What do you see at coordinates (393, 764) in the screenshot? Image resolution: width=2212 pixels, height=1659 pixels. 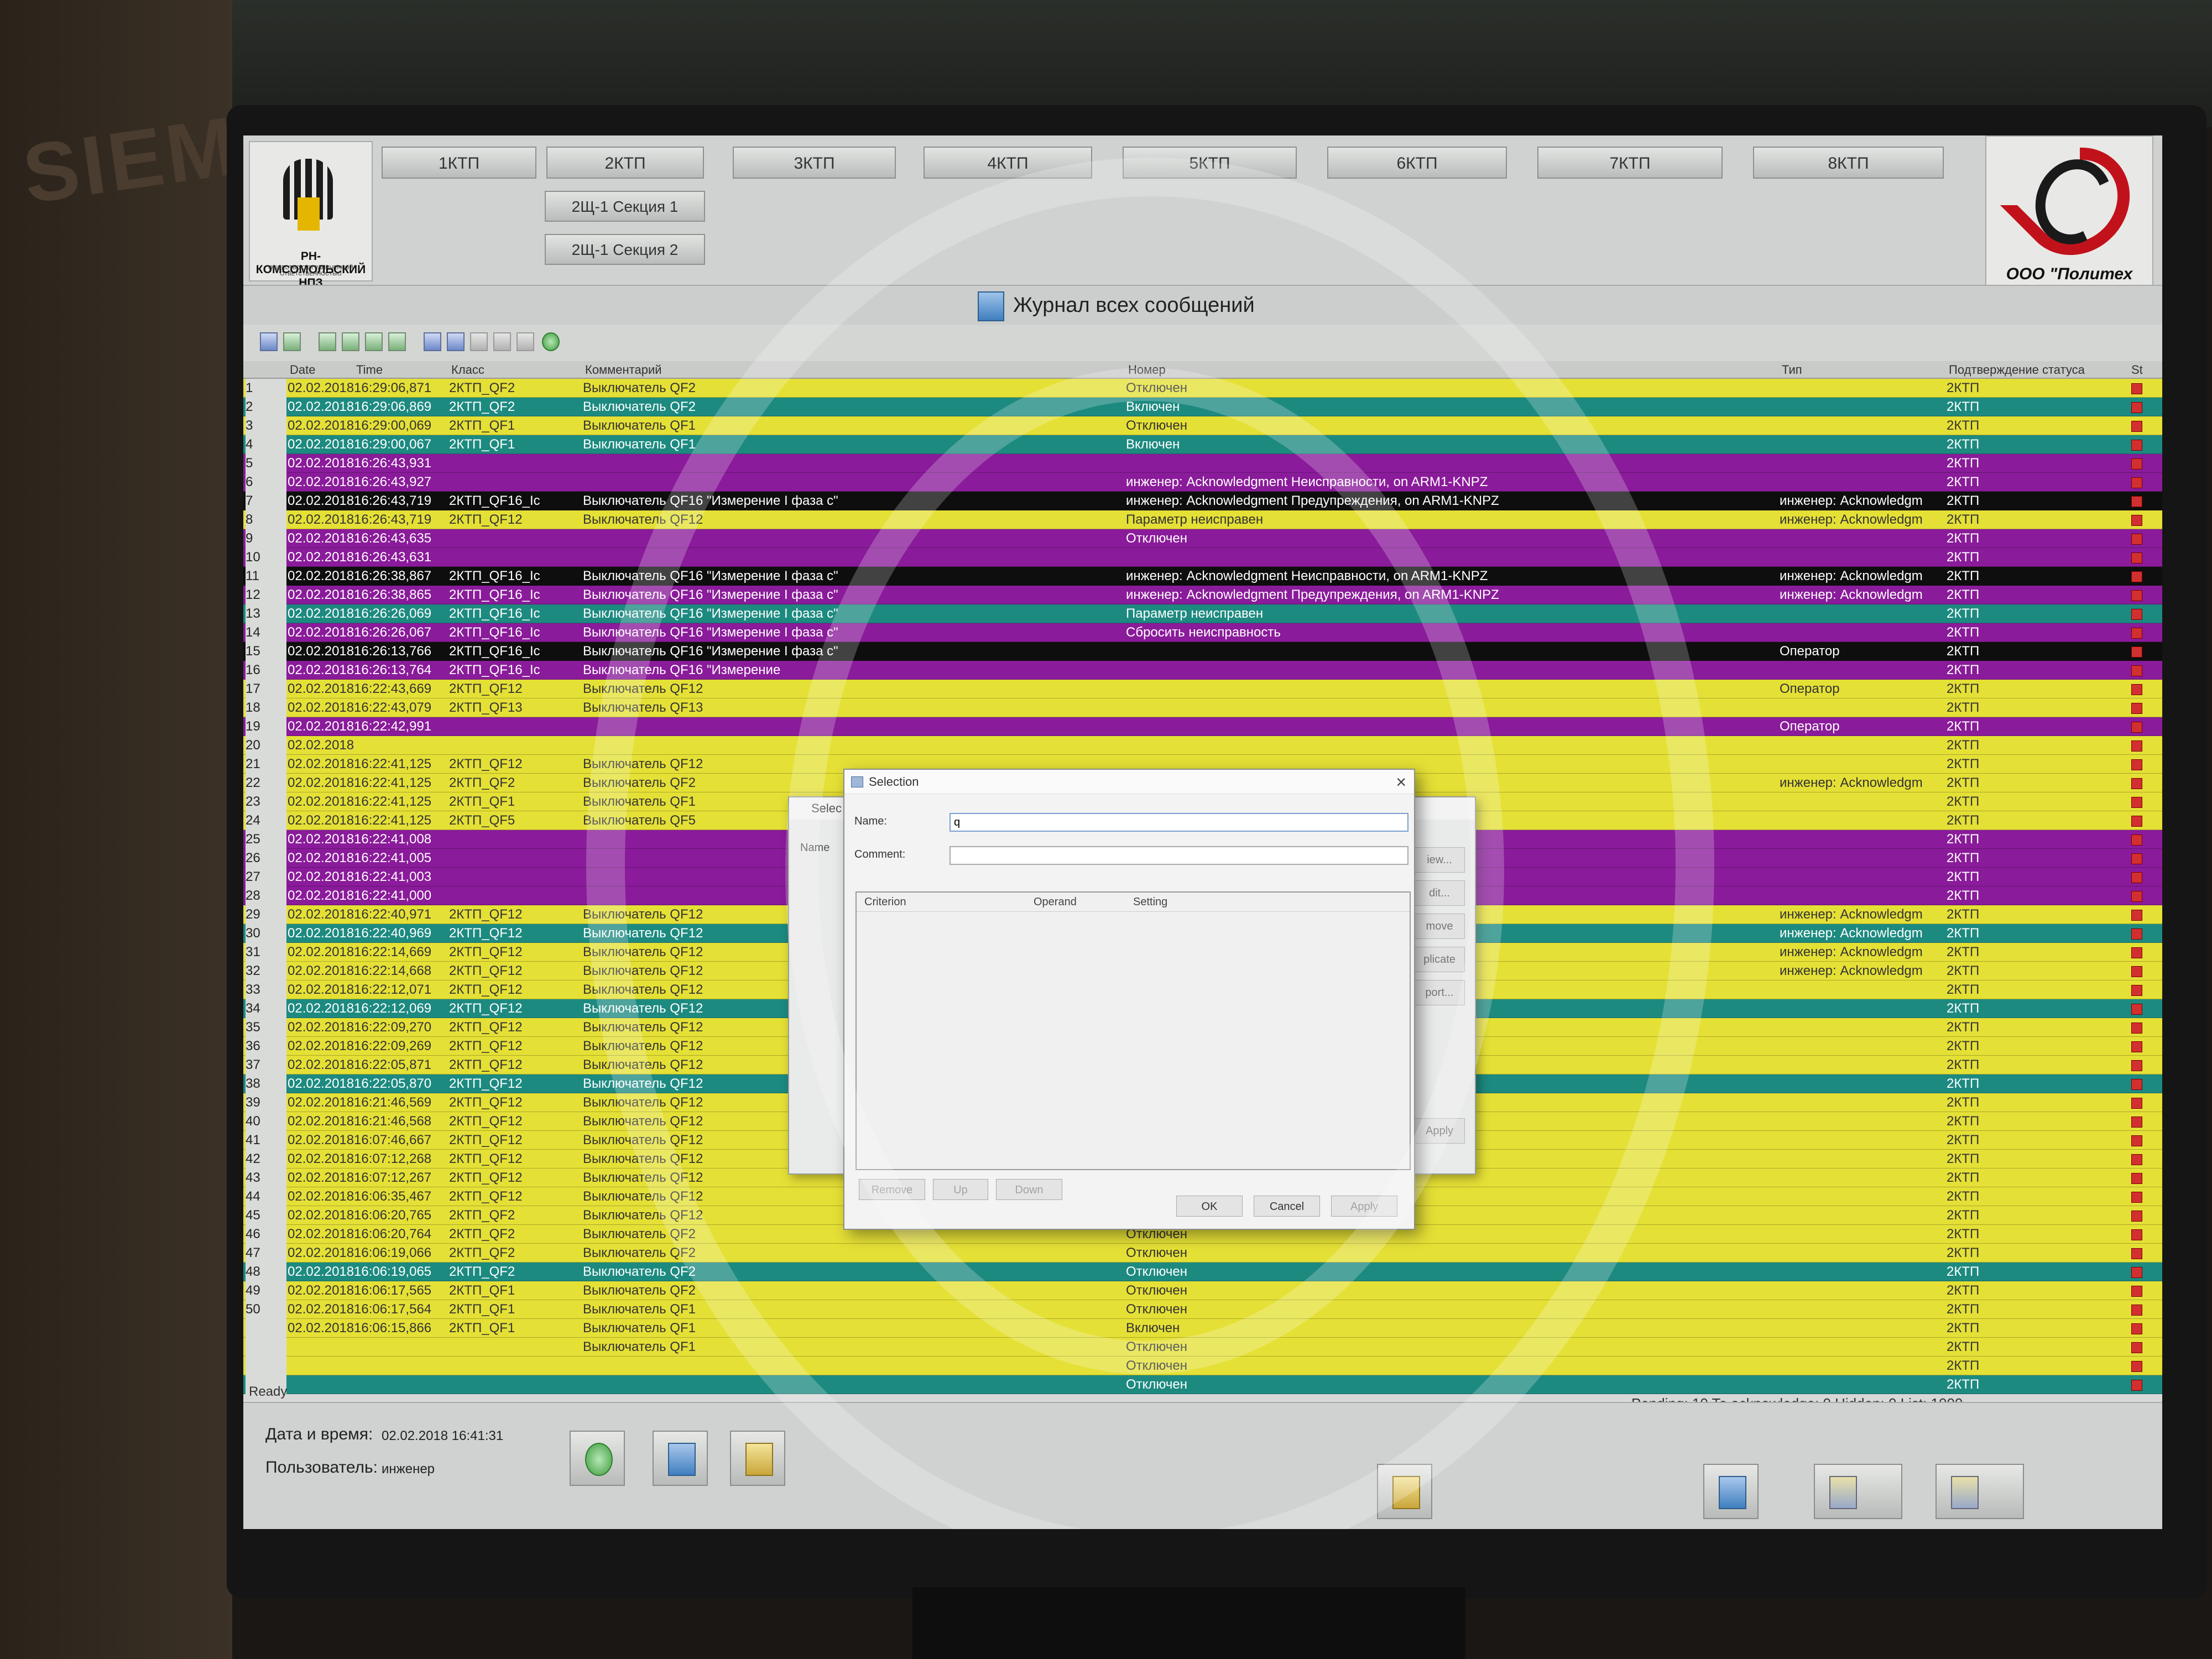 I see `row-time: 16:22:41,125` at bounding box center [393, 764].